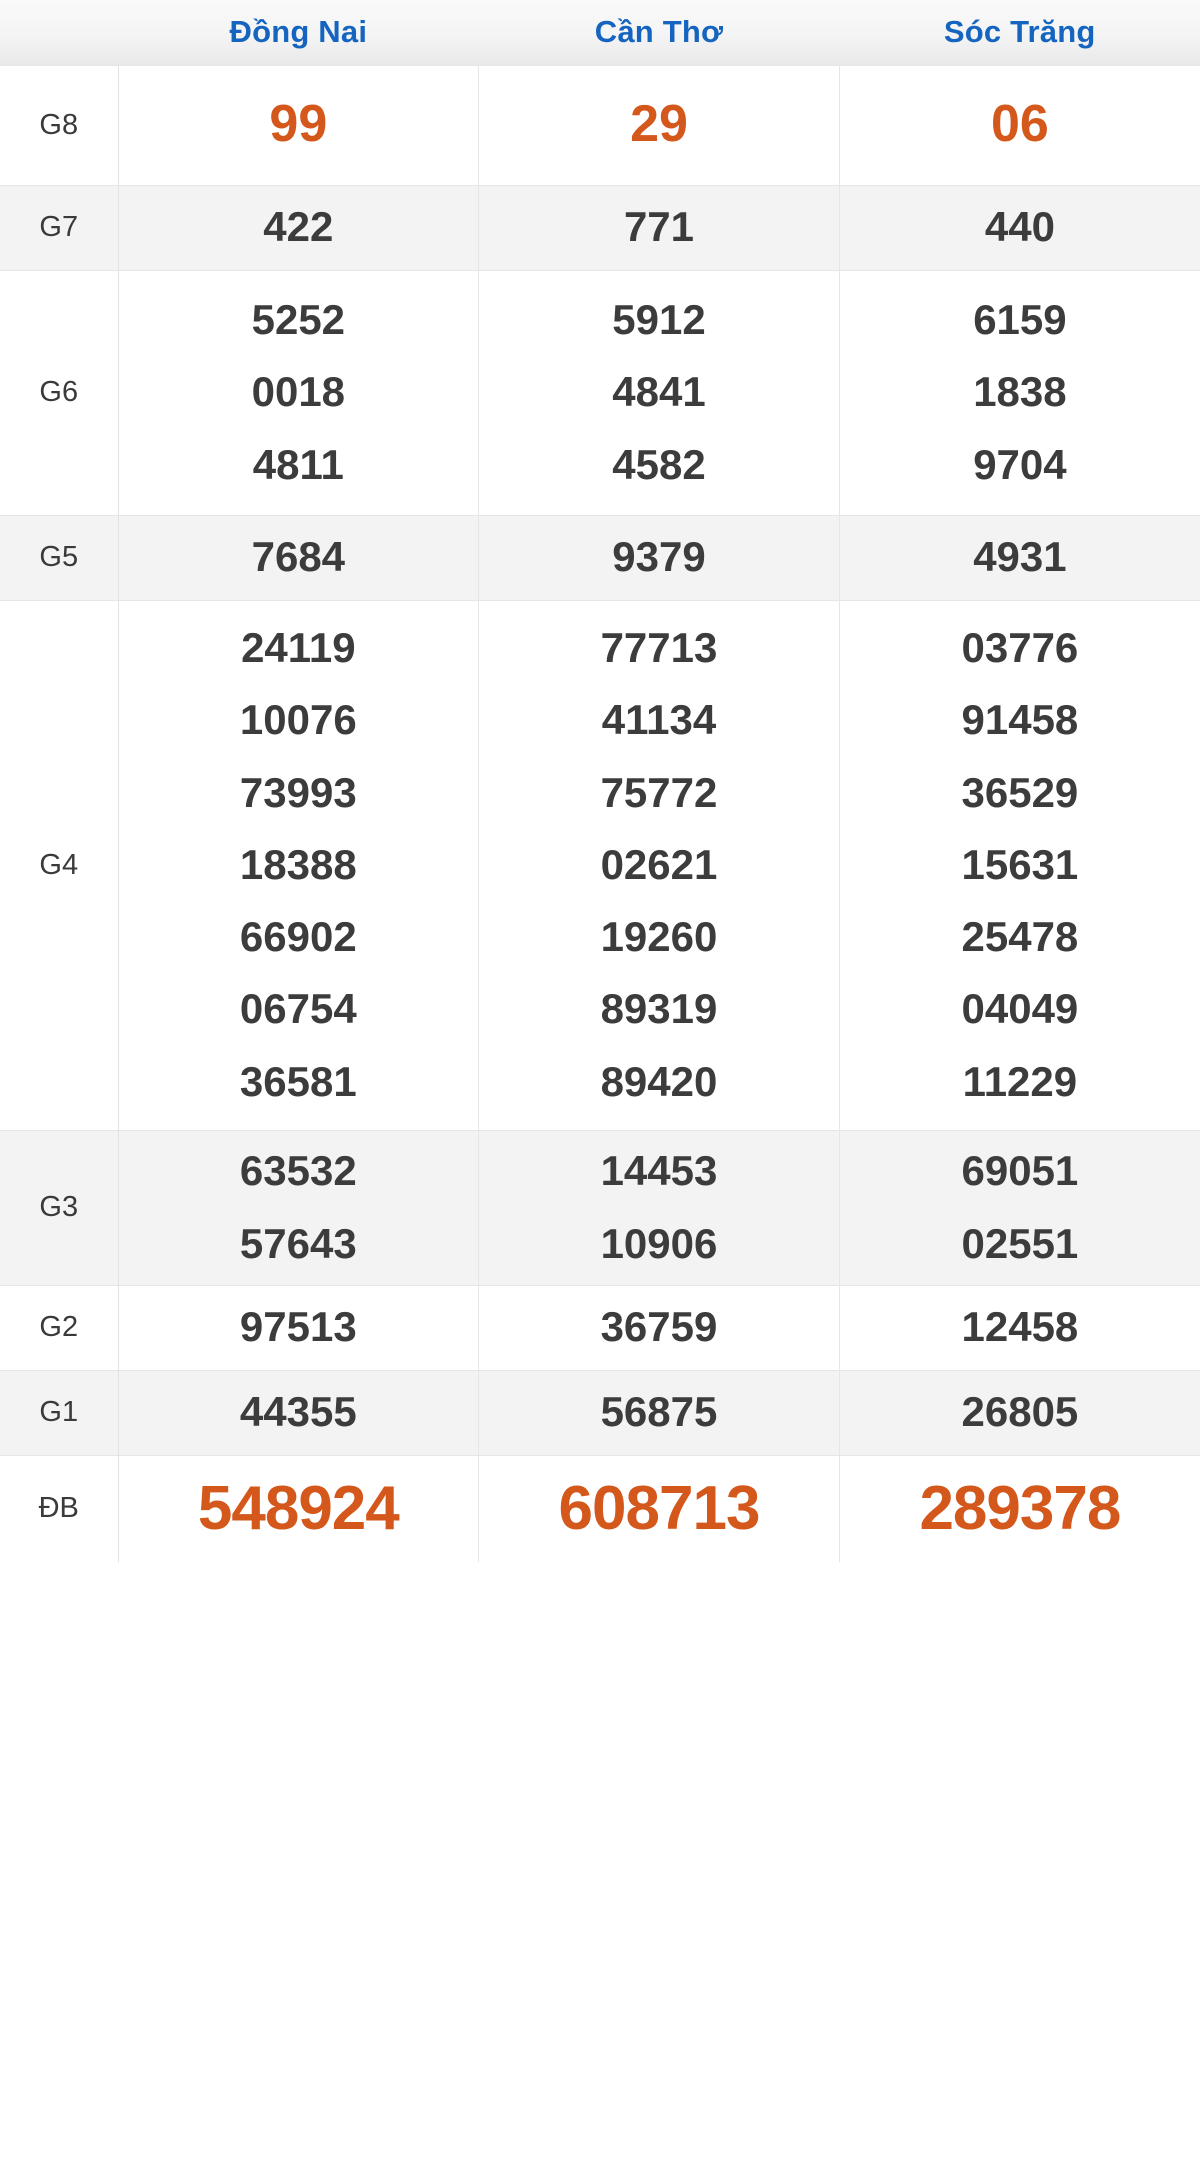  What do you see at coordinates (298, 32) in the screenshot?
I see `column-header-dong-nai: Đồng Nai` at bounding box center [298, 32].